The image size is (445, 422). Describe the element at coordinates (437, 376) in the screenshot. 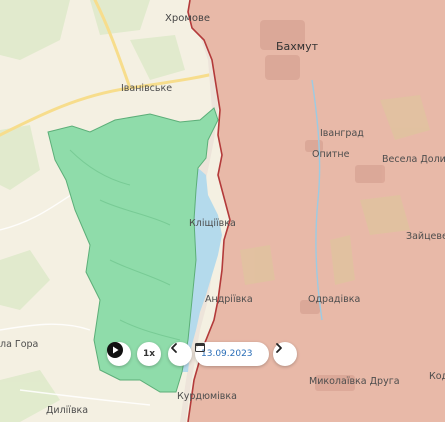

I see `place-label-kod: Код` at that location.